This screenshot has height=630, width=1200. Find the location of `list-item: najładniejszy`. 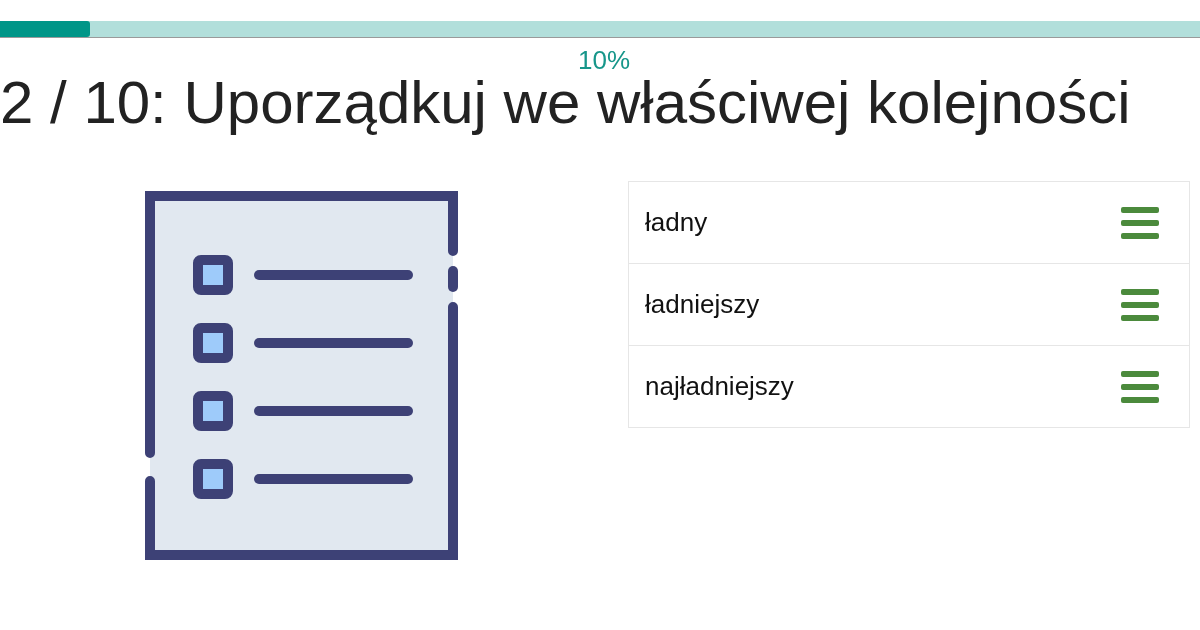

list-item: najładniejszy is located at coordinates (909, 386).